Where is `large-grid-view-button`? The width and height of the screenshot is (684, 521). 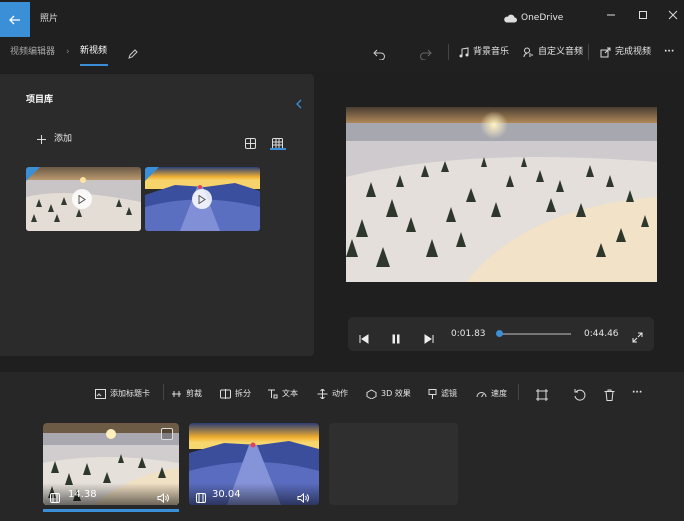 large-grid-view-button is located at coordinates (277, 143).